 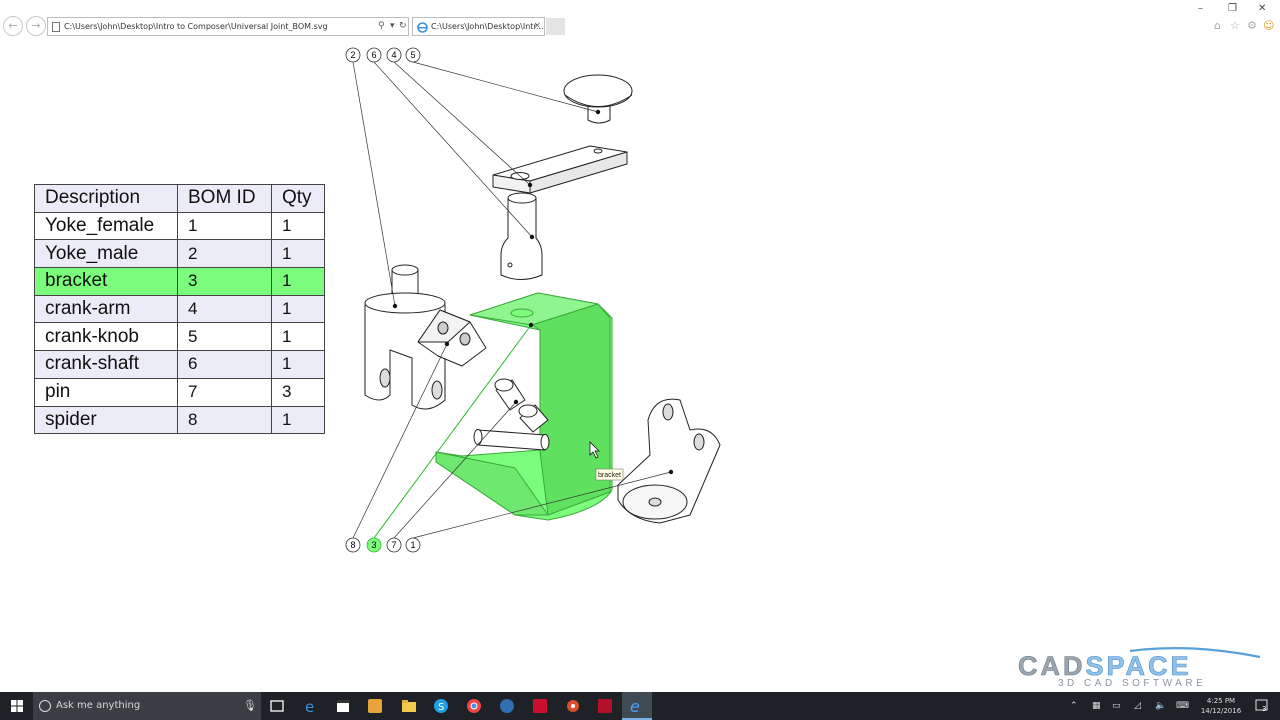 What do you see at coordinates (1221, 706) in the screenshot?
I see `system-clock: 4:25 PM 14/12/2016` at bounding box center [1221, 706].